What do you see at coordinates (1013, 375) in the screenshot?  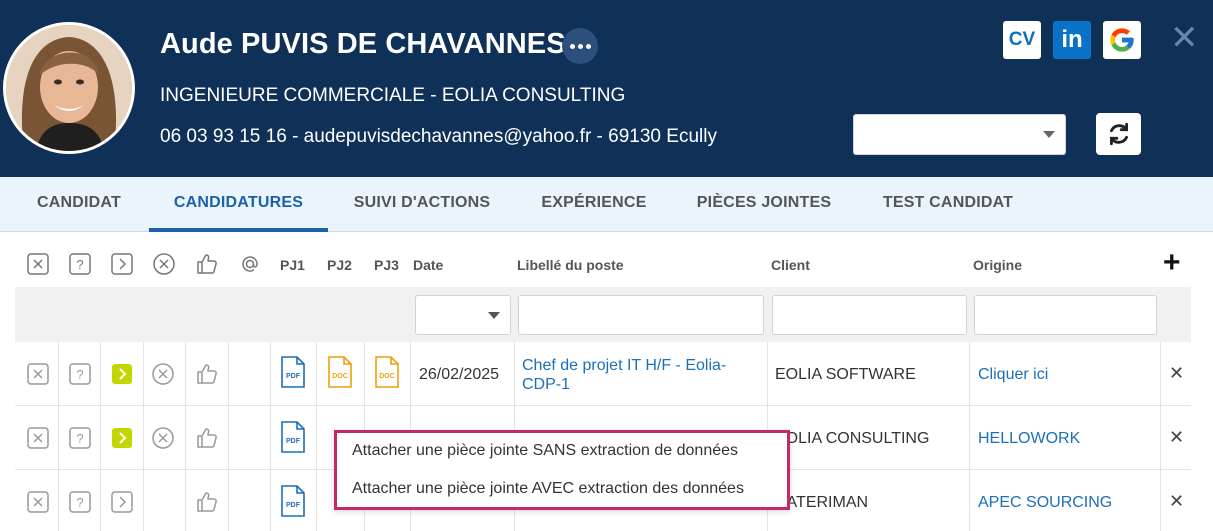 I see `row-origine-link: Cliquer ici` at bounding box center [1013, 375].